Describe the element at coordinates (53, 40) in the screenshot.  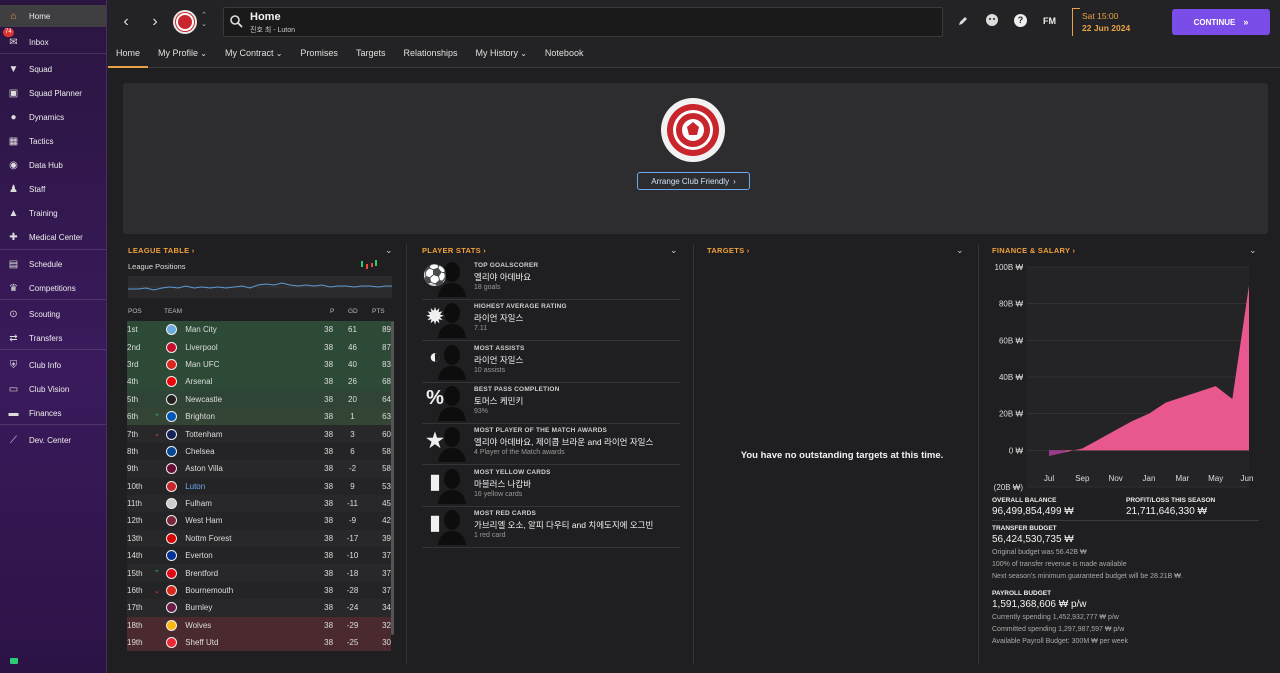
I see `sidebar-item-inbox: ✉ 74 Inbox` at that location.